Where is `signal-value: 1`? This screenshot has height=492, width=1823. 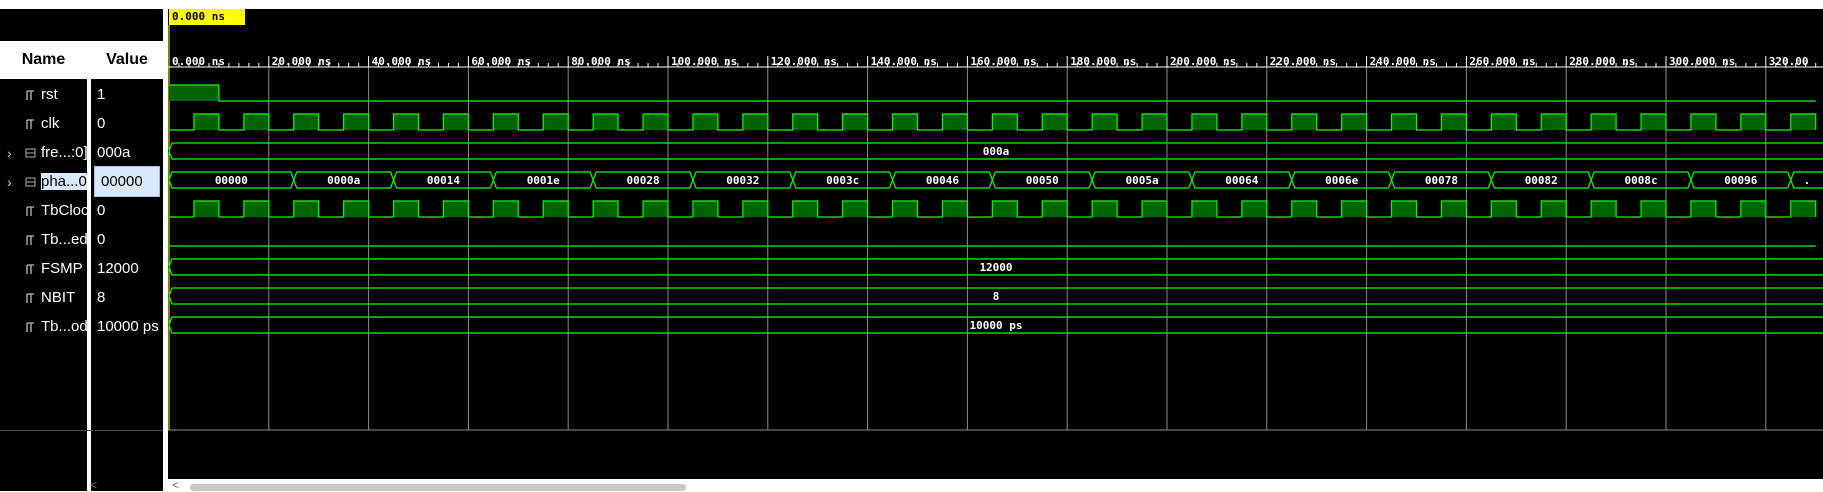
signal-value: 1 is located at coordinates (101, 94).